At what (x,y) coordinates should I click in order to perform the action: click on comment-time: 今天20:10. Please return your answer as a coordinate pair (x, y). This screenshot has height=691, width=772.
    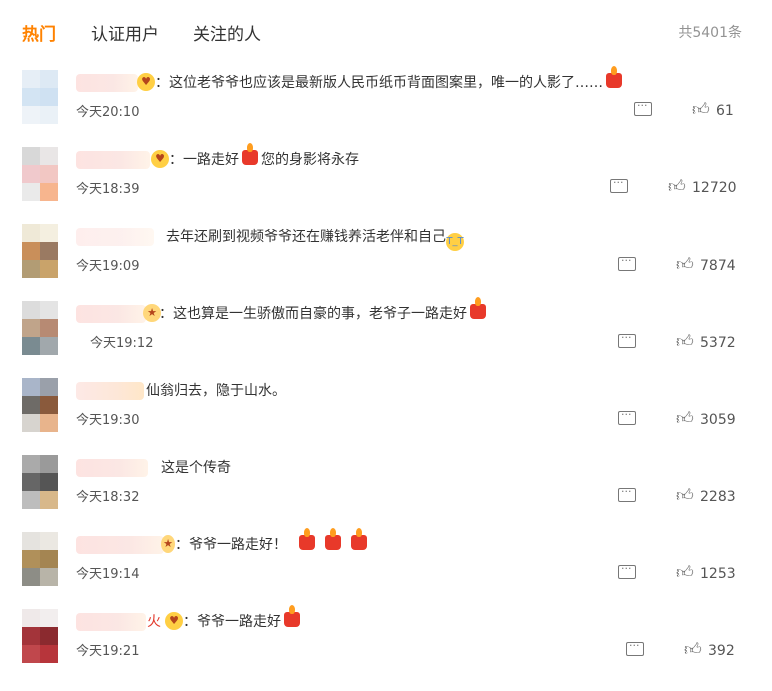
    Looking at the image, I should click on (108, 112).